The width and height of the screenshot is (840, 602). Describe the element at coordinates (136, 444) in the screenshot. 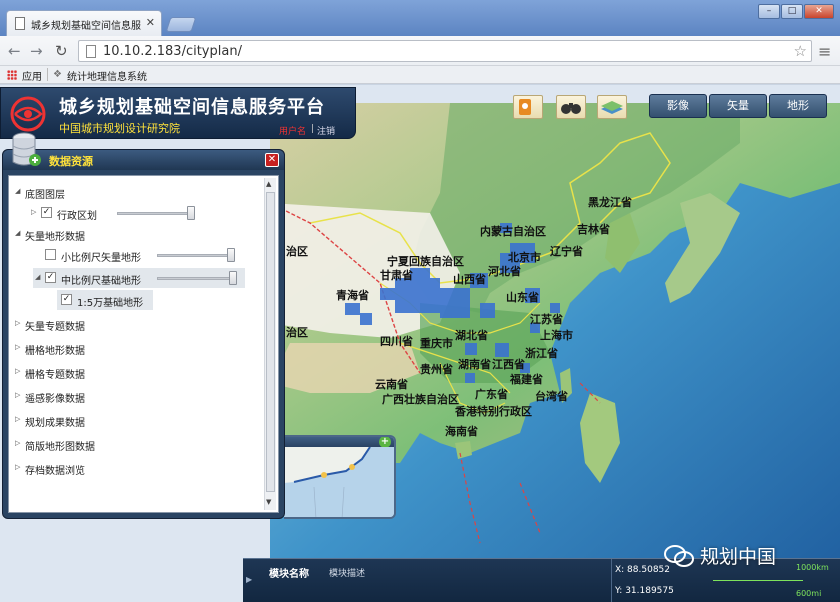

I see `tree-node-simple-topo: ▷ 简版地形图数据` at that location.